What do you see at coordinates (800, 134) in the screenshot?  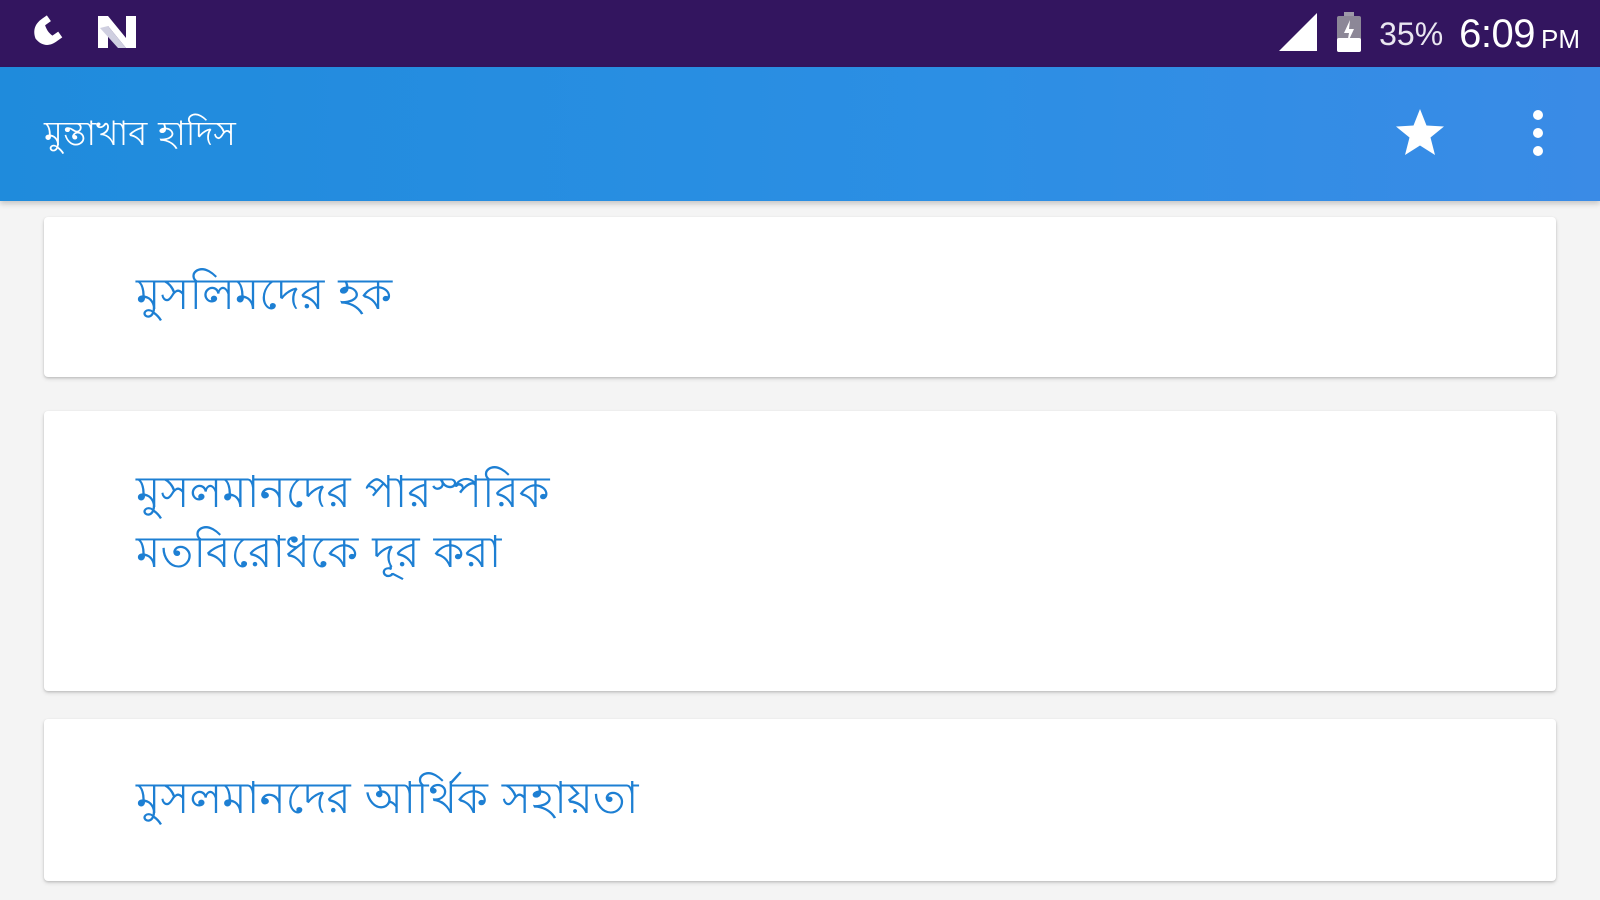 I see `app-bar: মুন্তাখাব হাদিস` at bounding box center [800, 134].